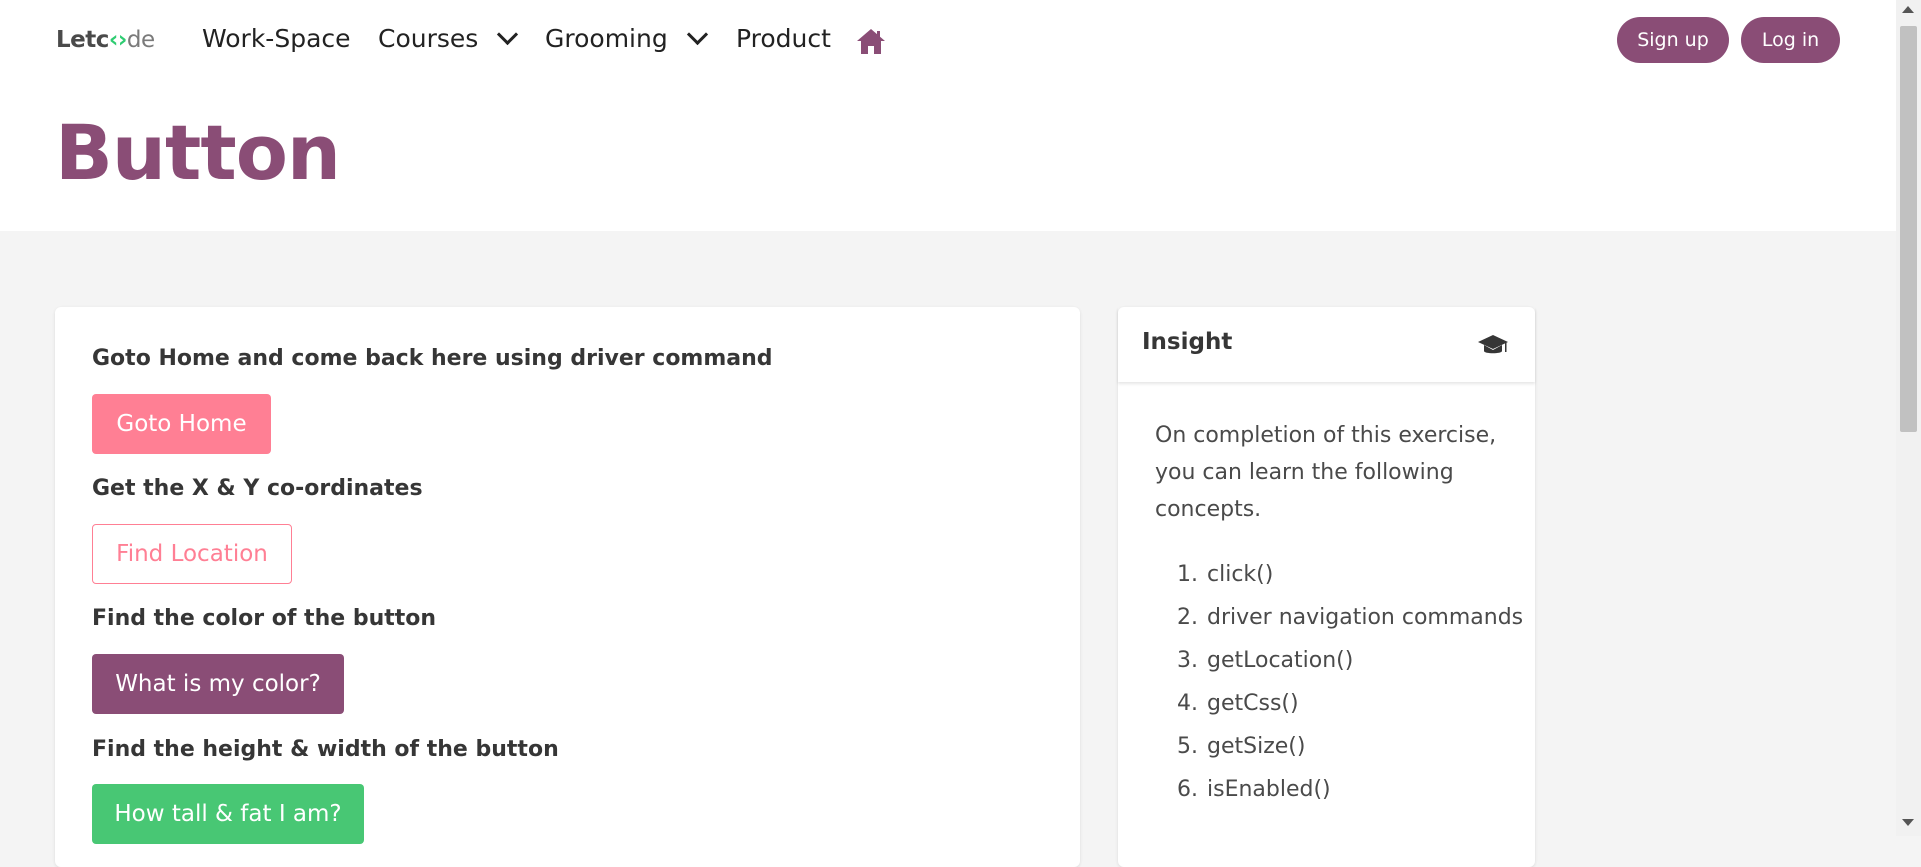 This screenshot has width=1921, height=867. I want to click on exercise-label-color: Find the color of the button, so click(264, 618).